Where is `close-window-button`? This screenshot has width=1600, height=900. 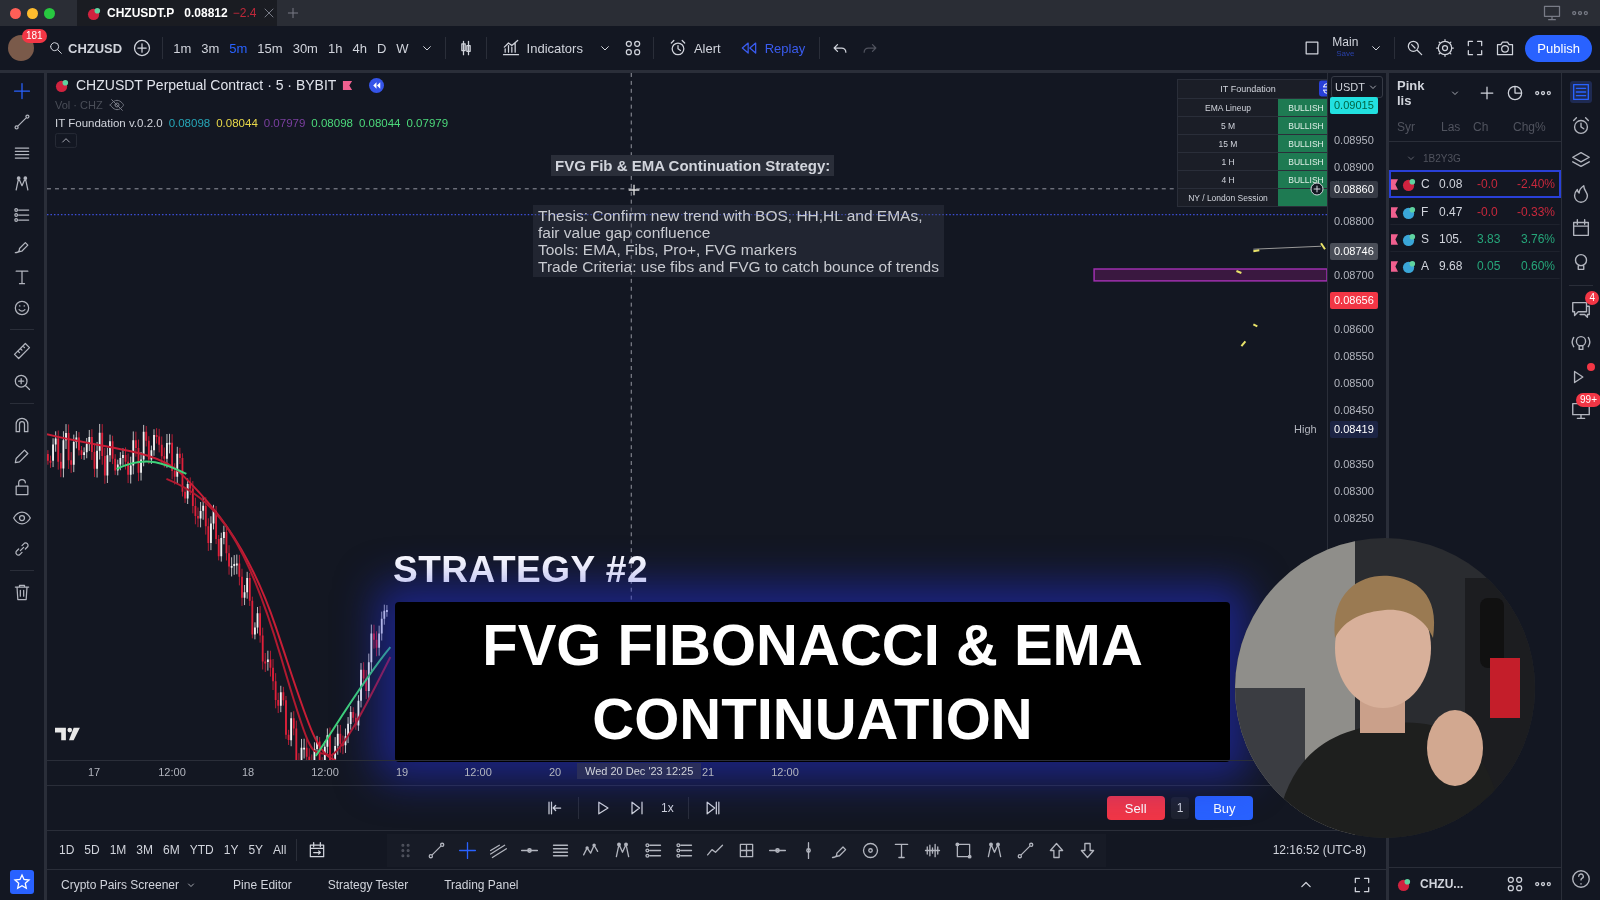 close-window-button is located at coordinates (15, 13).